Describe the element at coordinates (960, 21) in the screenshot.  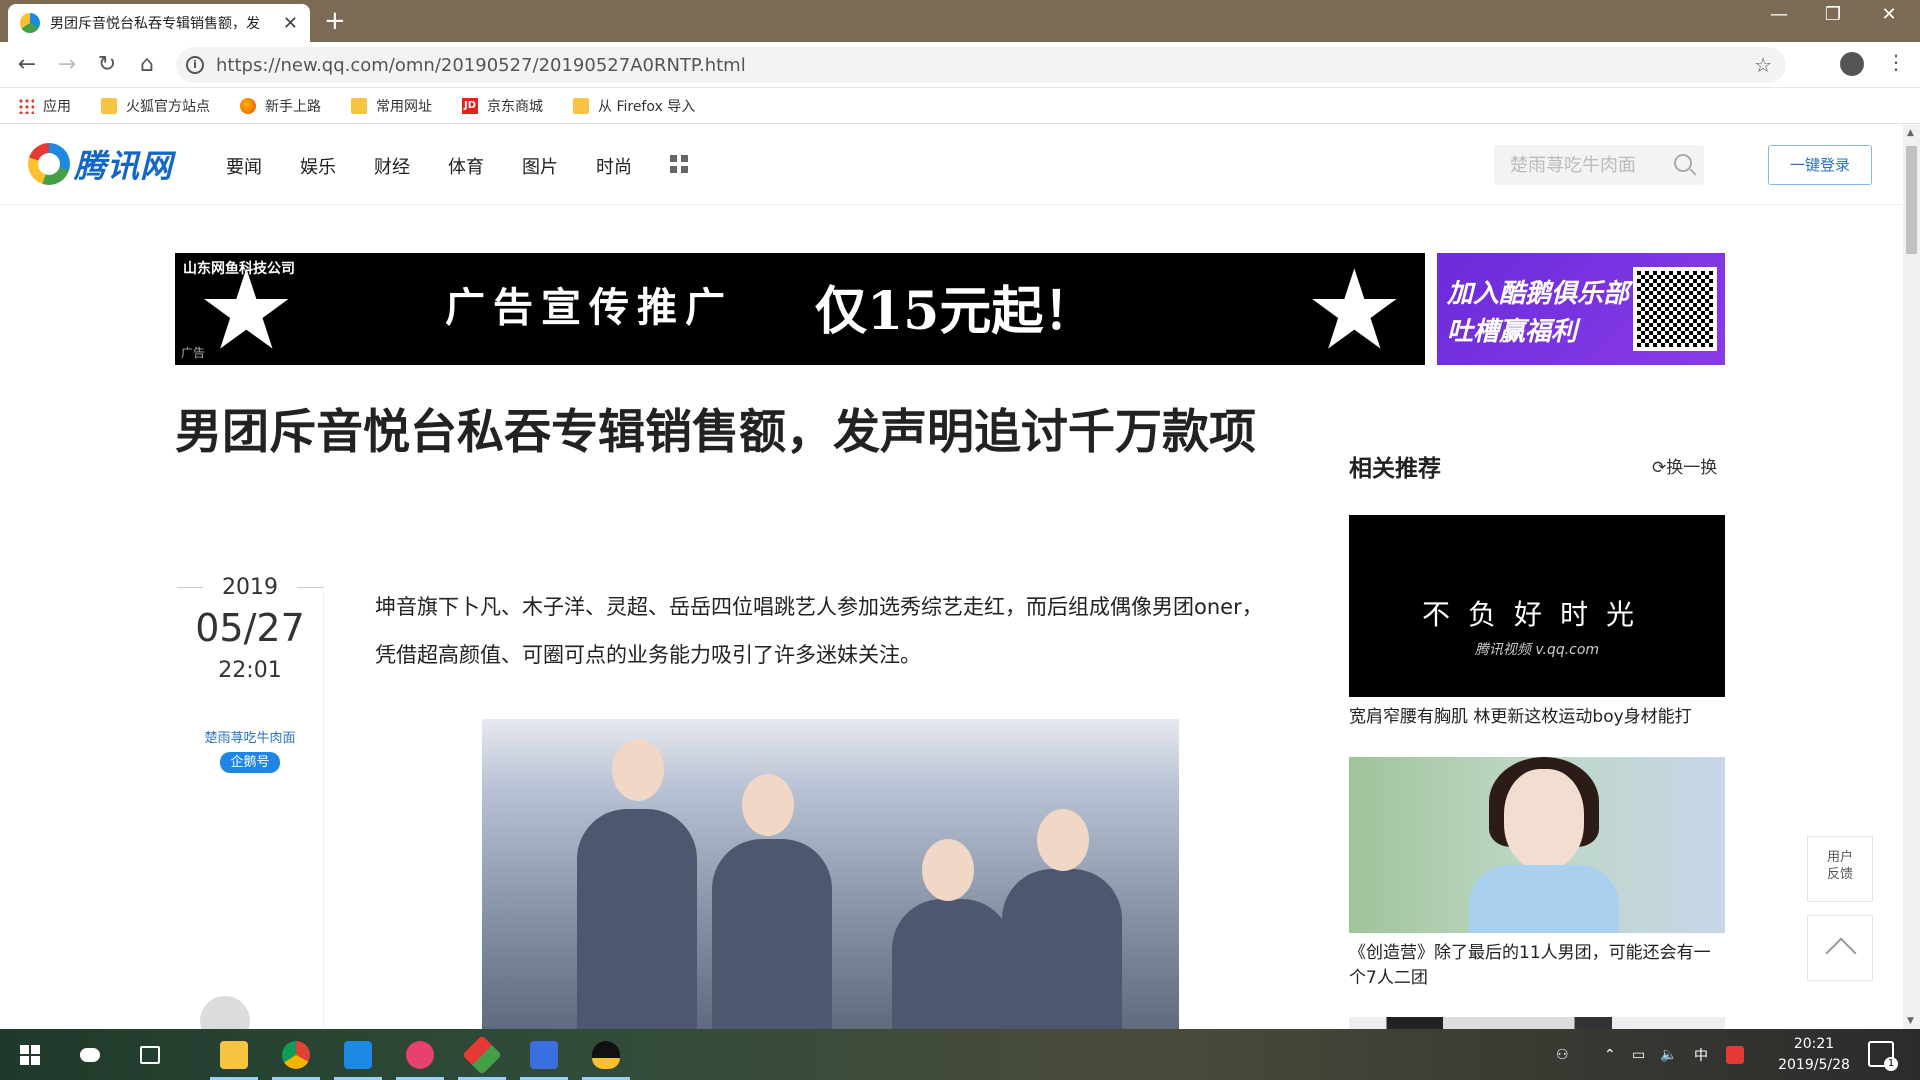
I see `tab-strip: 男团斥音悦台私吞专辑销售额，发 ✕ + — ❐ ✕` at that location.